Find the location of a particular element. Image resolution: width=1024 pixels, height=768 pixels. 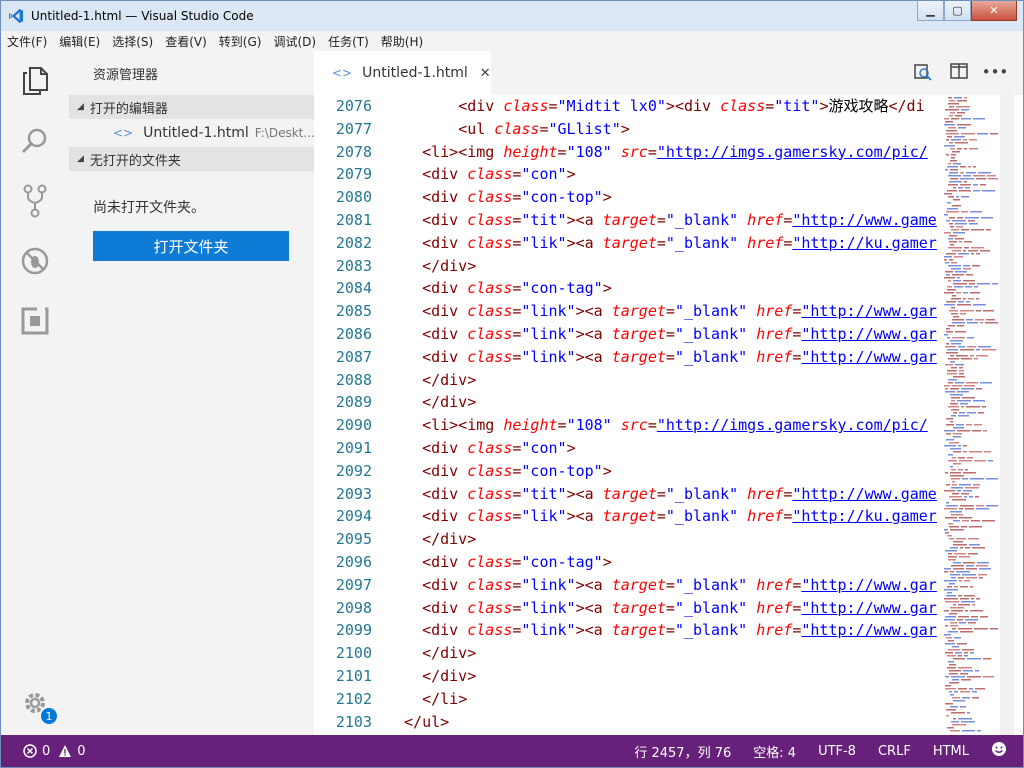

menu-selection: 选择(S) is located at coordinates (132, 41).